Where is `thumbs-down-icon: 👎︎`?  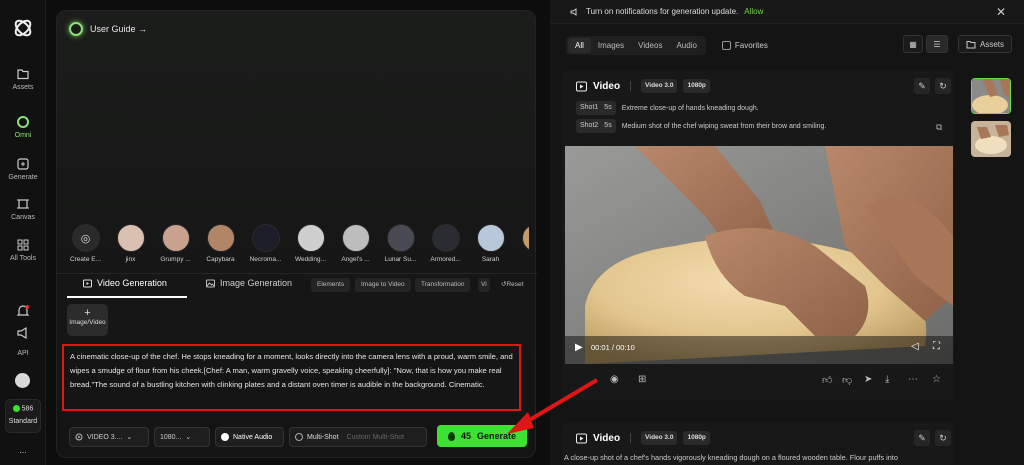
thumbs-down-icon: 👎︎ is located at coordinates (847, 380).